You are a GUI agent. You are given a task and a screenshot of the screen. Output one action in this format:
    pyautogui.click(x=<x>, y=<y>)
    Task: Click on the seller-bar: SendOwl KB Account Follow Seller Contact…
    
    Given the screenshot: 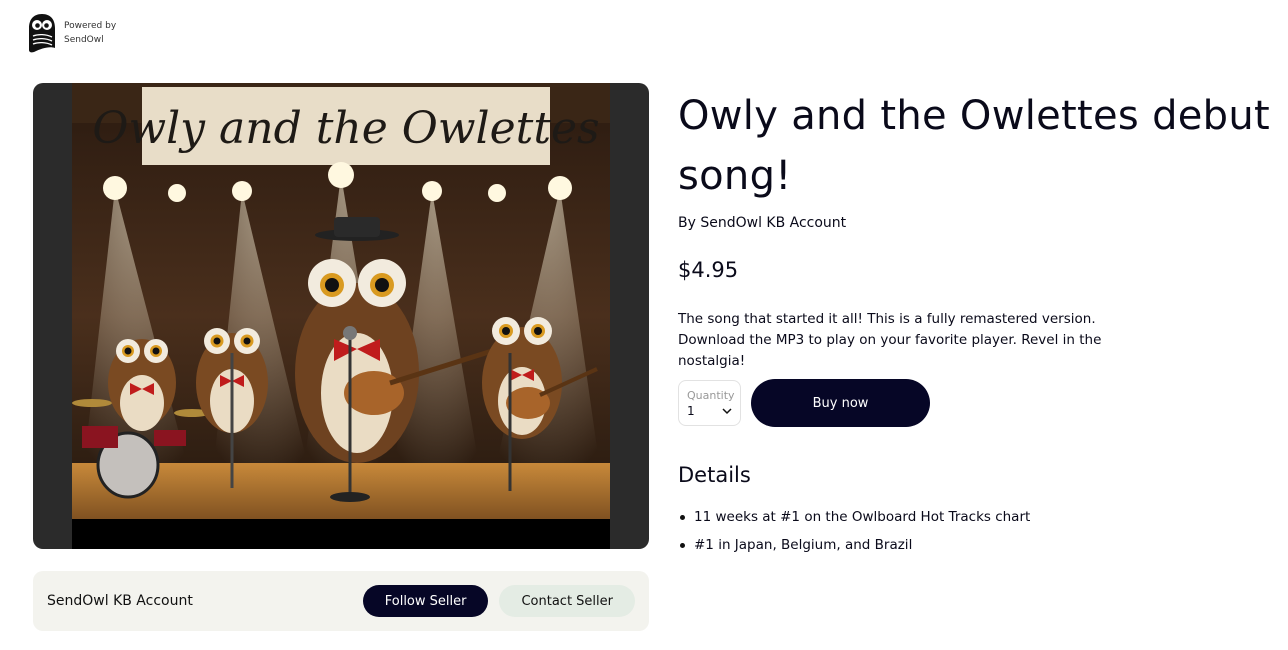 What is the action you would take?
    pyautogui.click(x=341, y=601)
    